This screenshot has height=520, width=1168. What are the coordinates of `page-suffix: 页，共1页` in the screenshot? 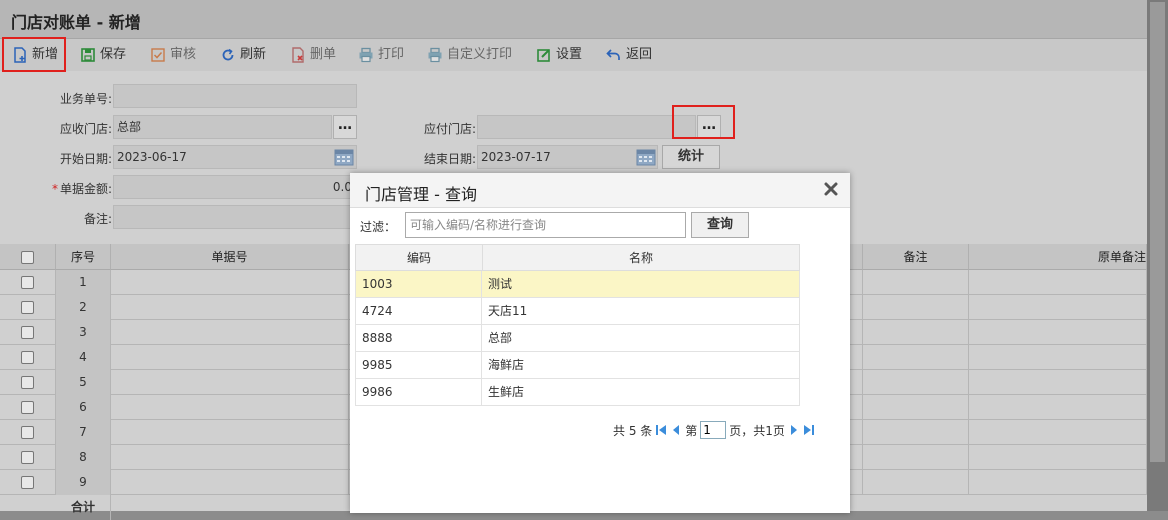 It's located at (757, 430).